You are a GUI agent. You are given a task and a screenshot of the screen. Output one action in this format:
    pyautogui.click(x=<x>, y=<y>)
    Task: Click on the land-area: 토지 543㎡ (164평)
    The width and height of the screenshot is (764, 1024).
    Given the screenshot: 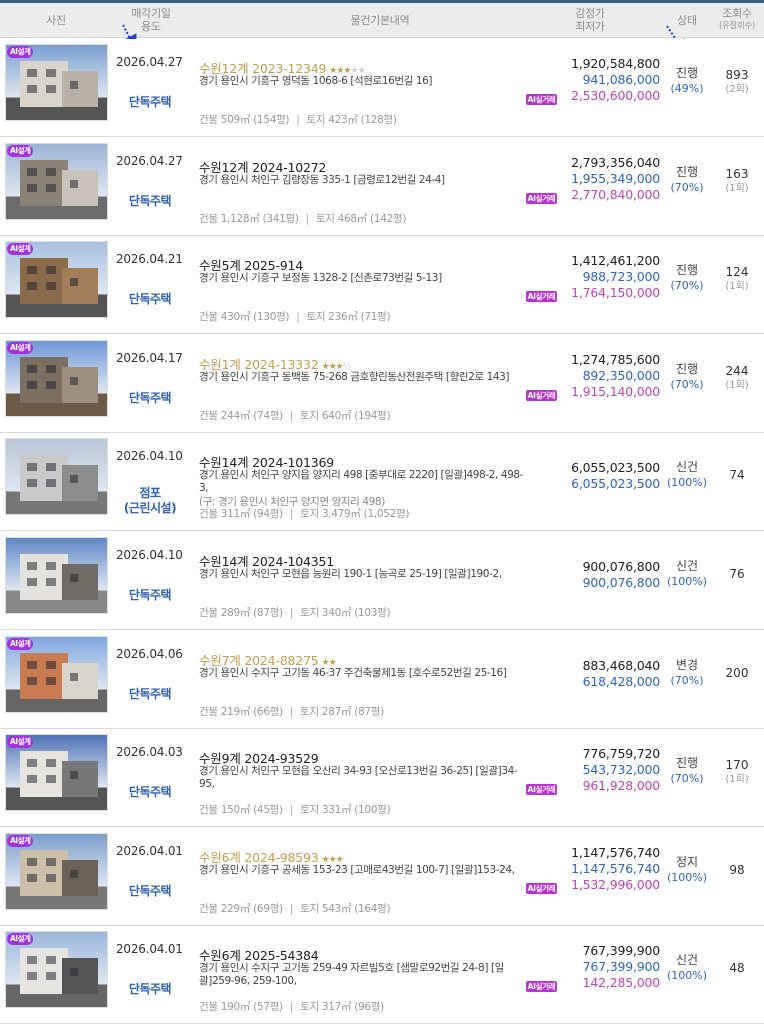 What is the action you would take?
    pyautogui.click(x=345, y=909)
    